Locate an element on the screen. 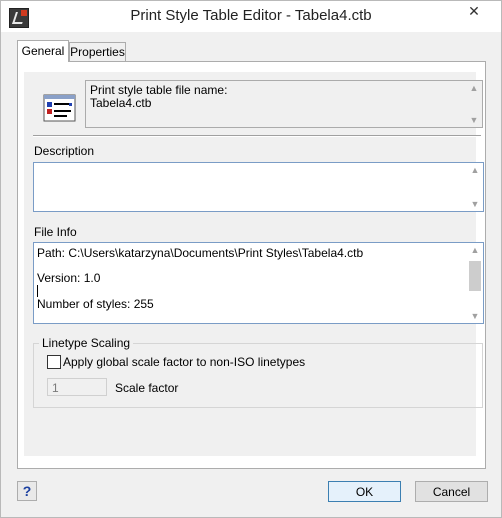 This screenshot has height=518, width=502. separator is located at coordinates (257, 136).